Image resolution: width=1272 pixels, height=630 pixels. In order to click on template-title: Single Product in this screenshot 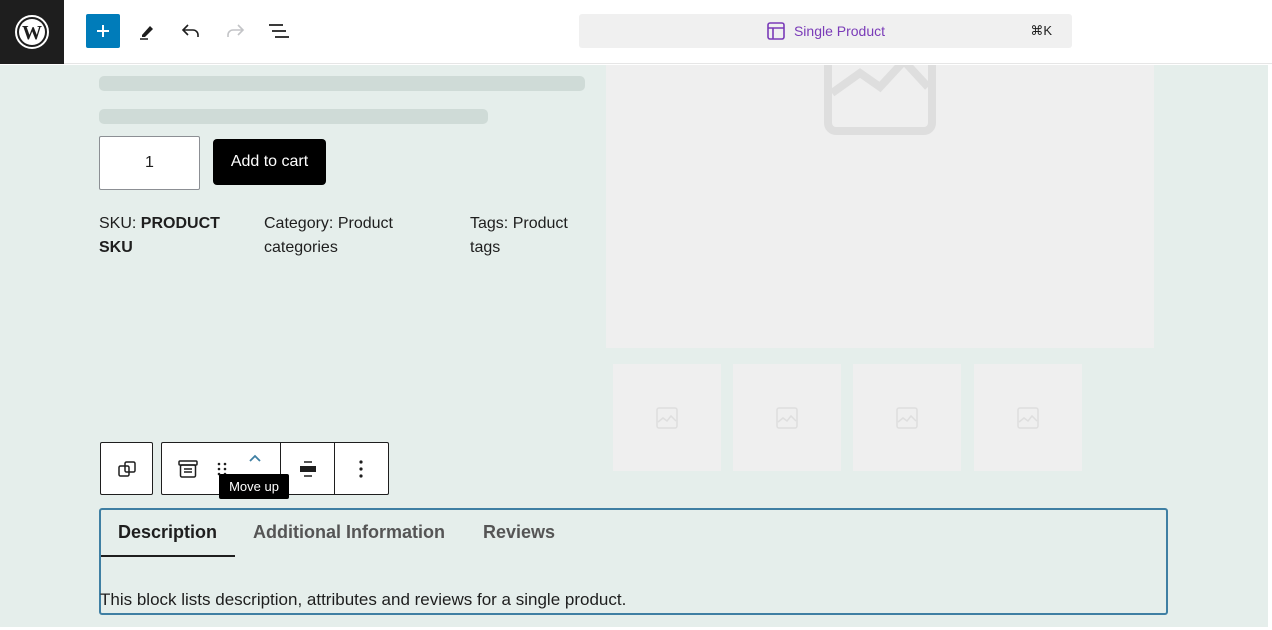, I will do `click(839, 31)`.